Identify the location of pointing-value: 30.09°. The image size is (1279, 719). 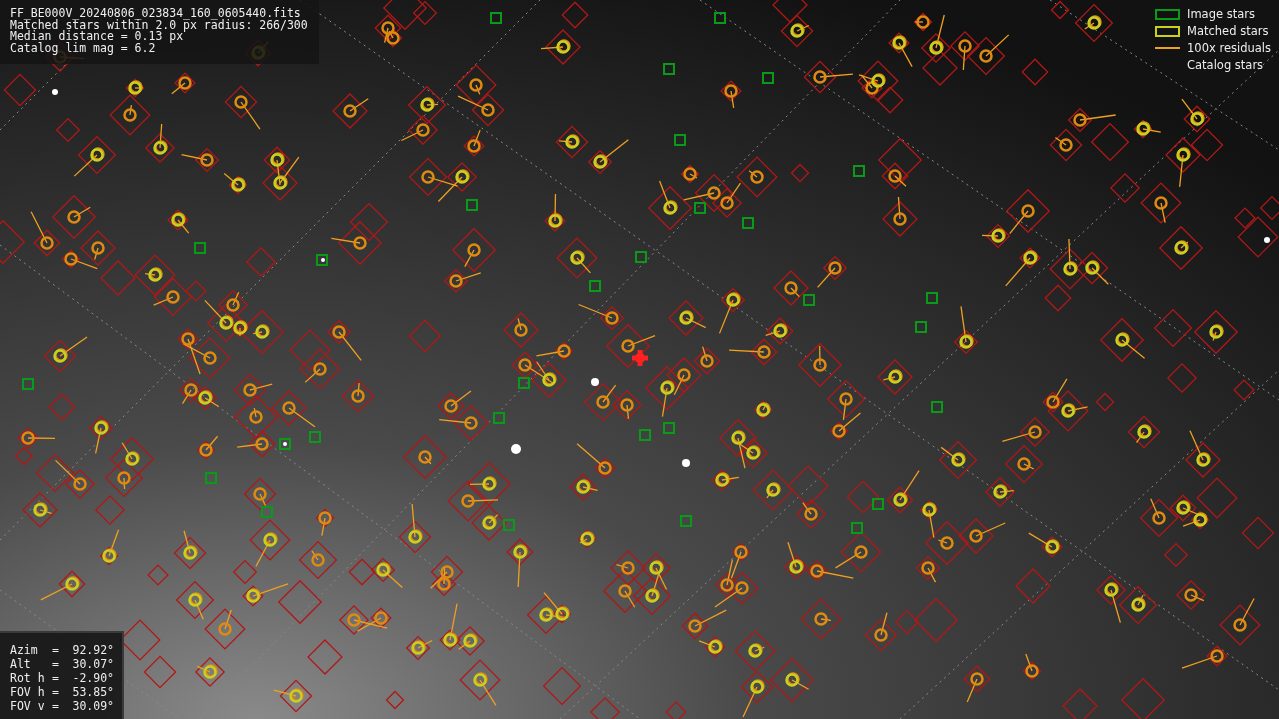
(93, 706).